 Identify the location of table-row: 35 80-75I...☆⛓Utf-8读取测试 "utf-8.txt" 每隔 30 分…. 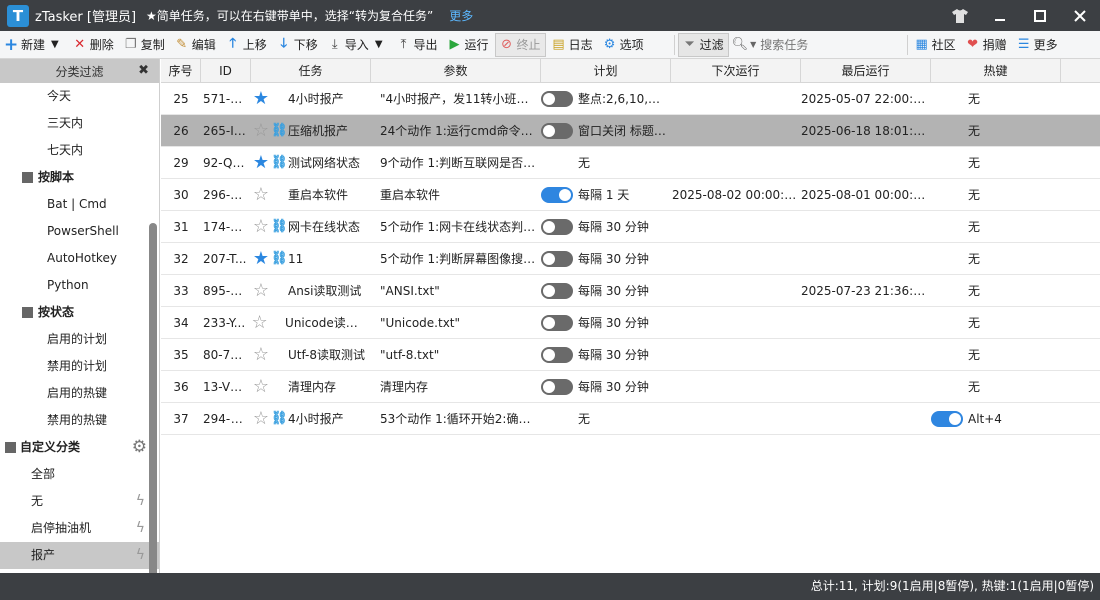
(630, 355).